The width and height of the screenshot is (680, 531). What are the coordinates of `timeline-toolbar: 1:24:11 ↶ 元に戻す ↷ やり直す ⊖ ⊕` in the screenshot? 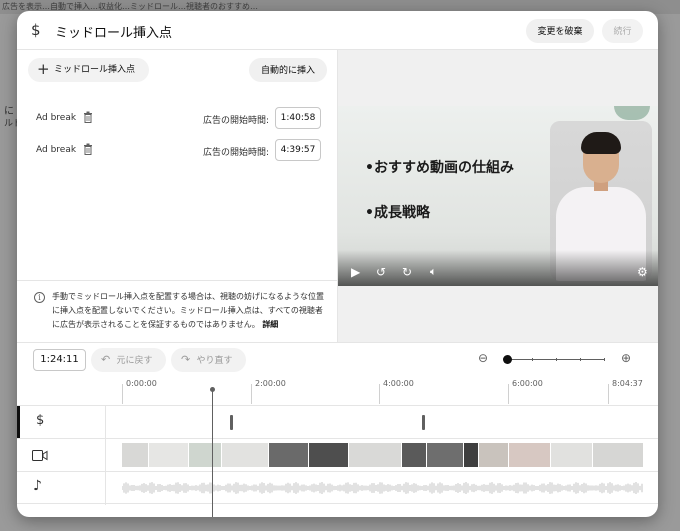 It's located at (337, 358).